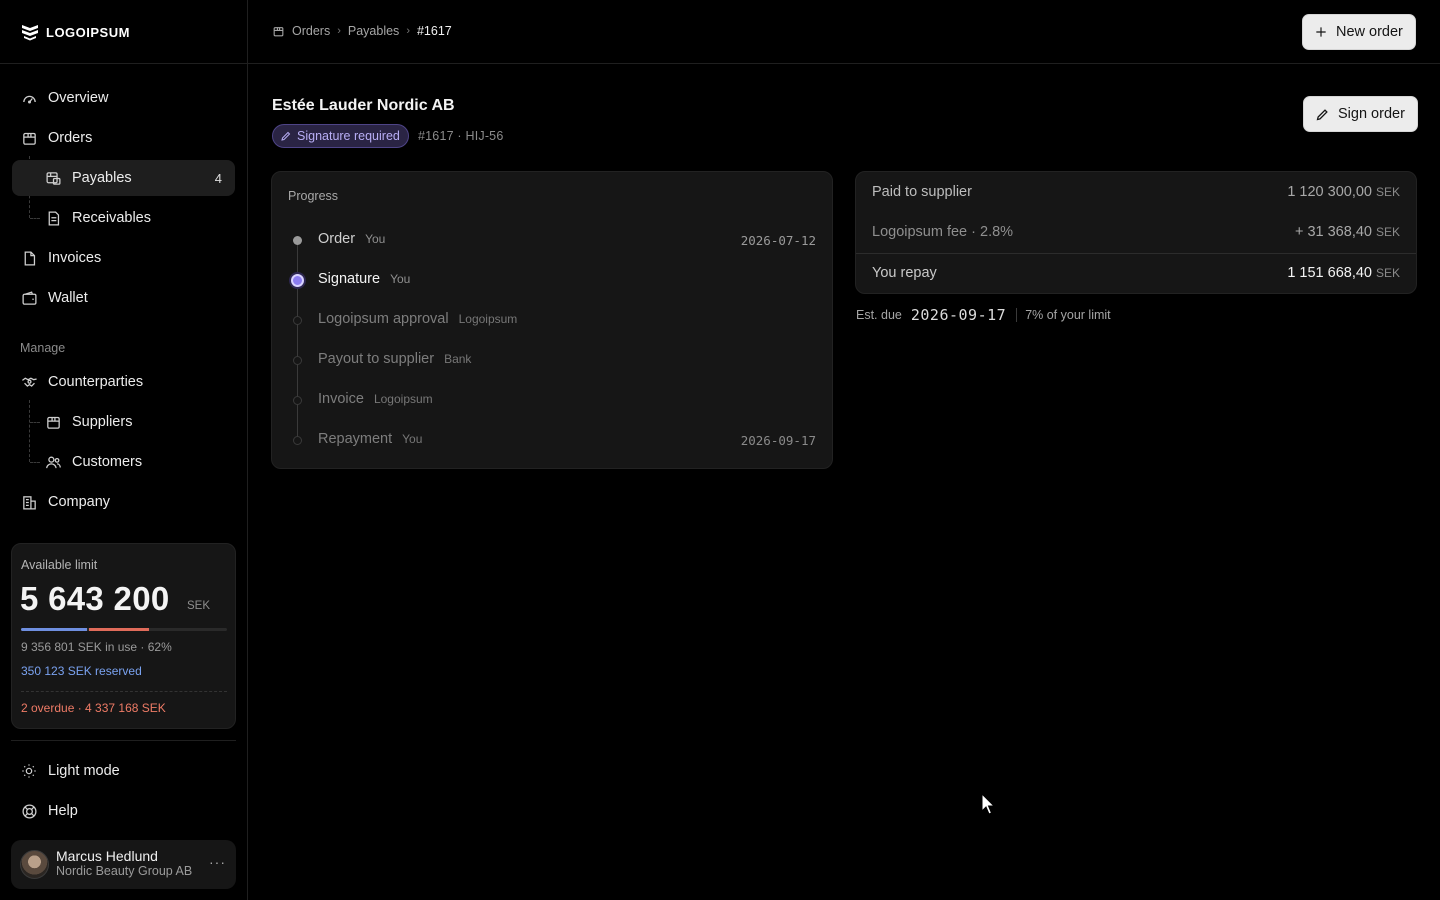 This screenshot has width=1440, height=900. Describe the element at coordinates (311, 31) in the screenshot. I see `breadcrumb-orders: Orders` at that location.